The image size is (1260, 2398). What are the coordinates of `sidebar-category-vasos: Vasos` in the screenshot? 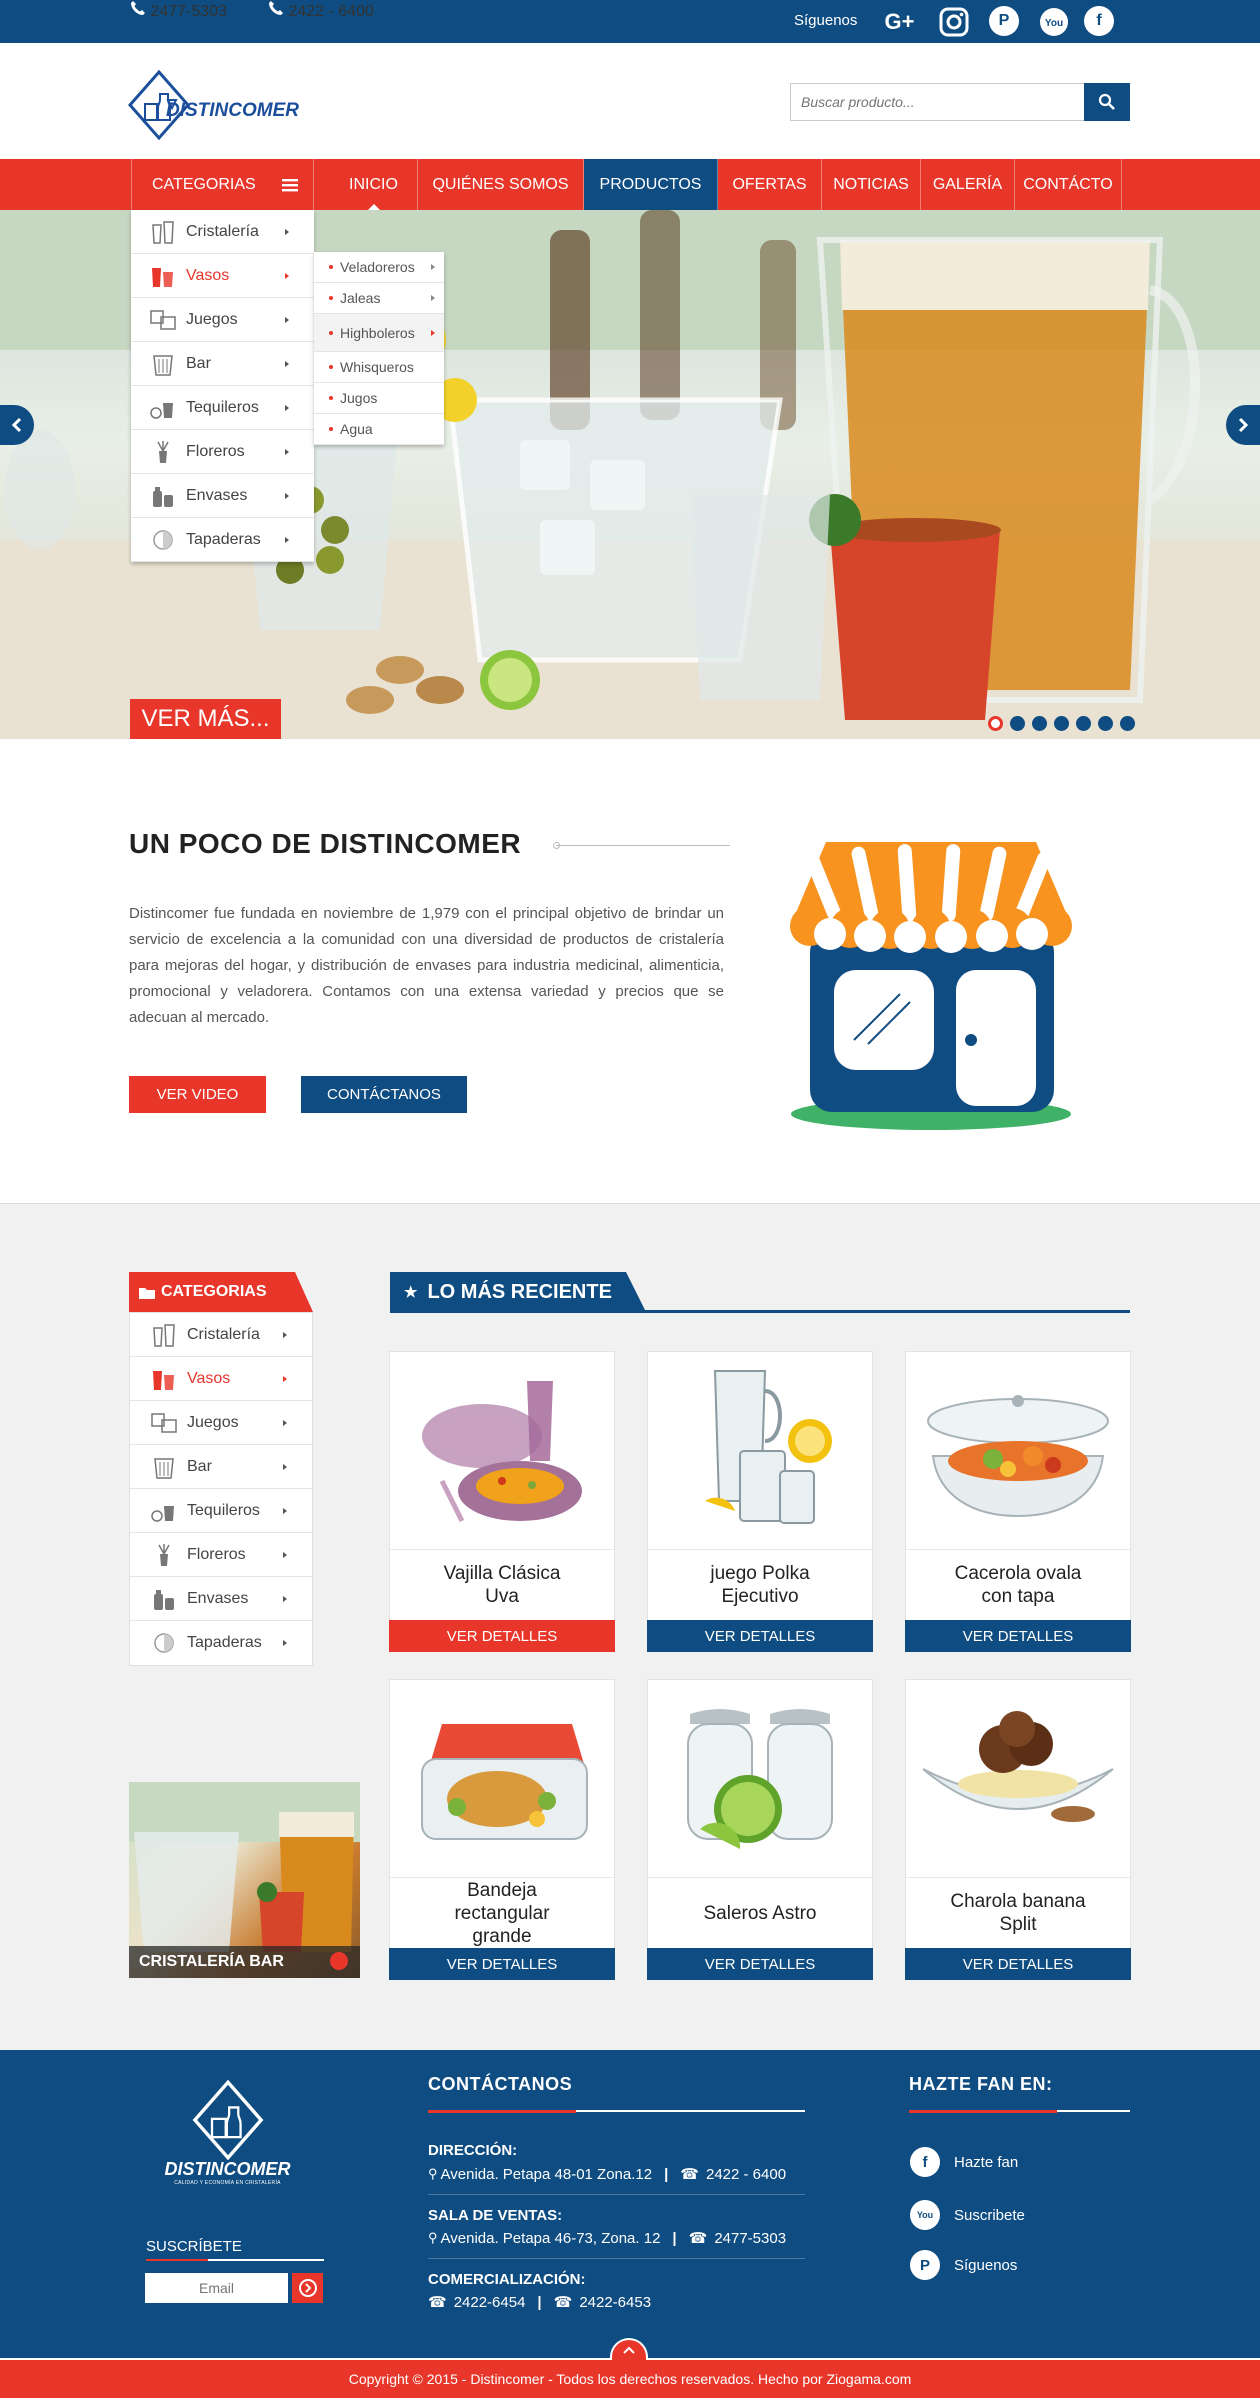 It's located at (221, 1379).